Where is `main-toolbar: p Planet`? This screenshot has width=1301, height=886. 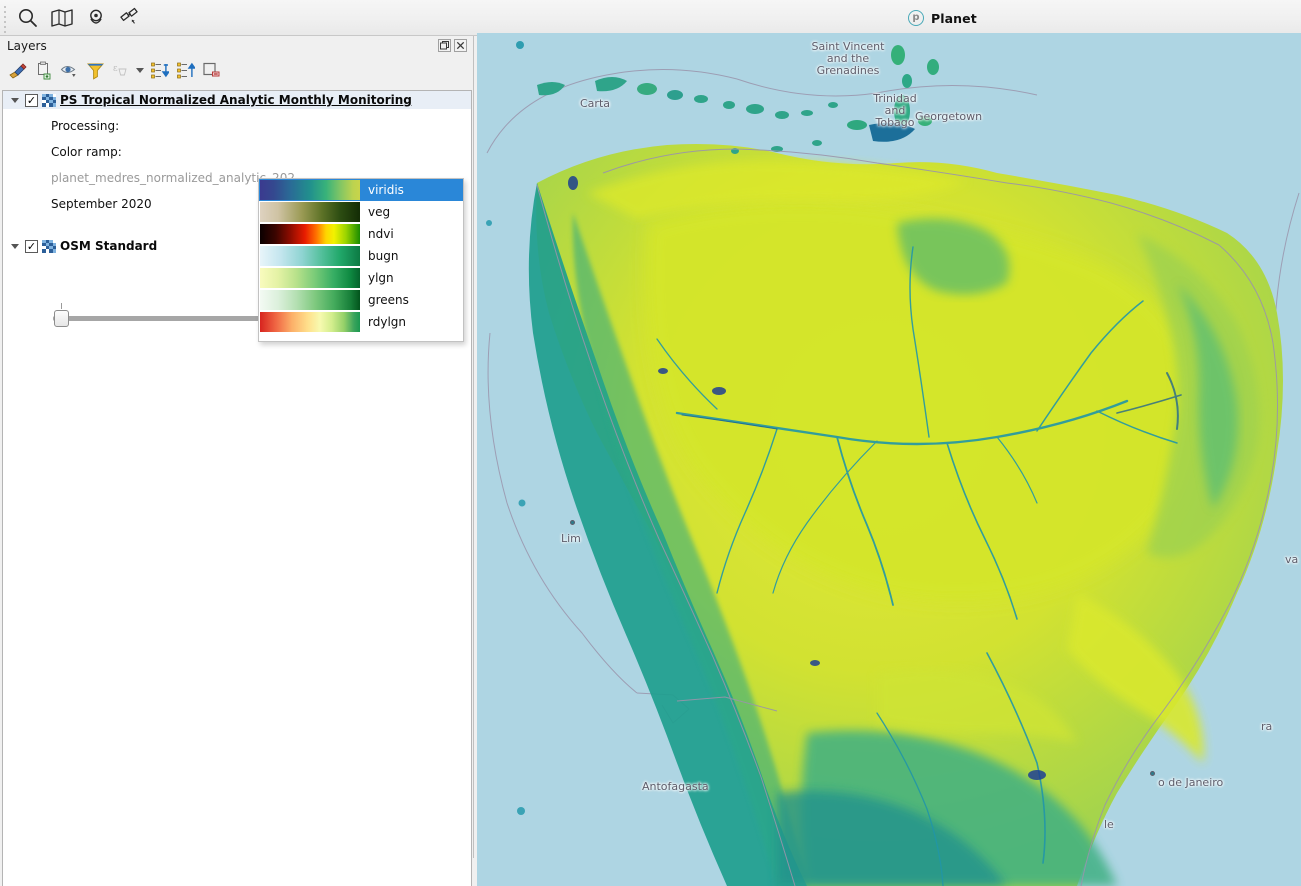 main-toolbar: p Planet is located at coordinates (650, 18).